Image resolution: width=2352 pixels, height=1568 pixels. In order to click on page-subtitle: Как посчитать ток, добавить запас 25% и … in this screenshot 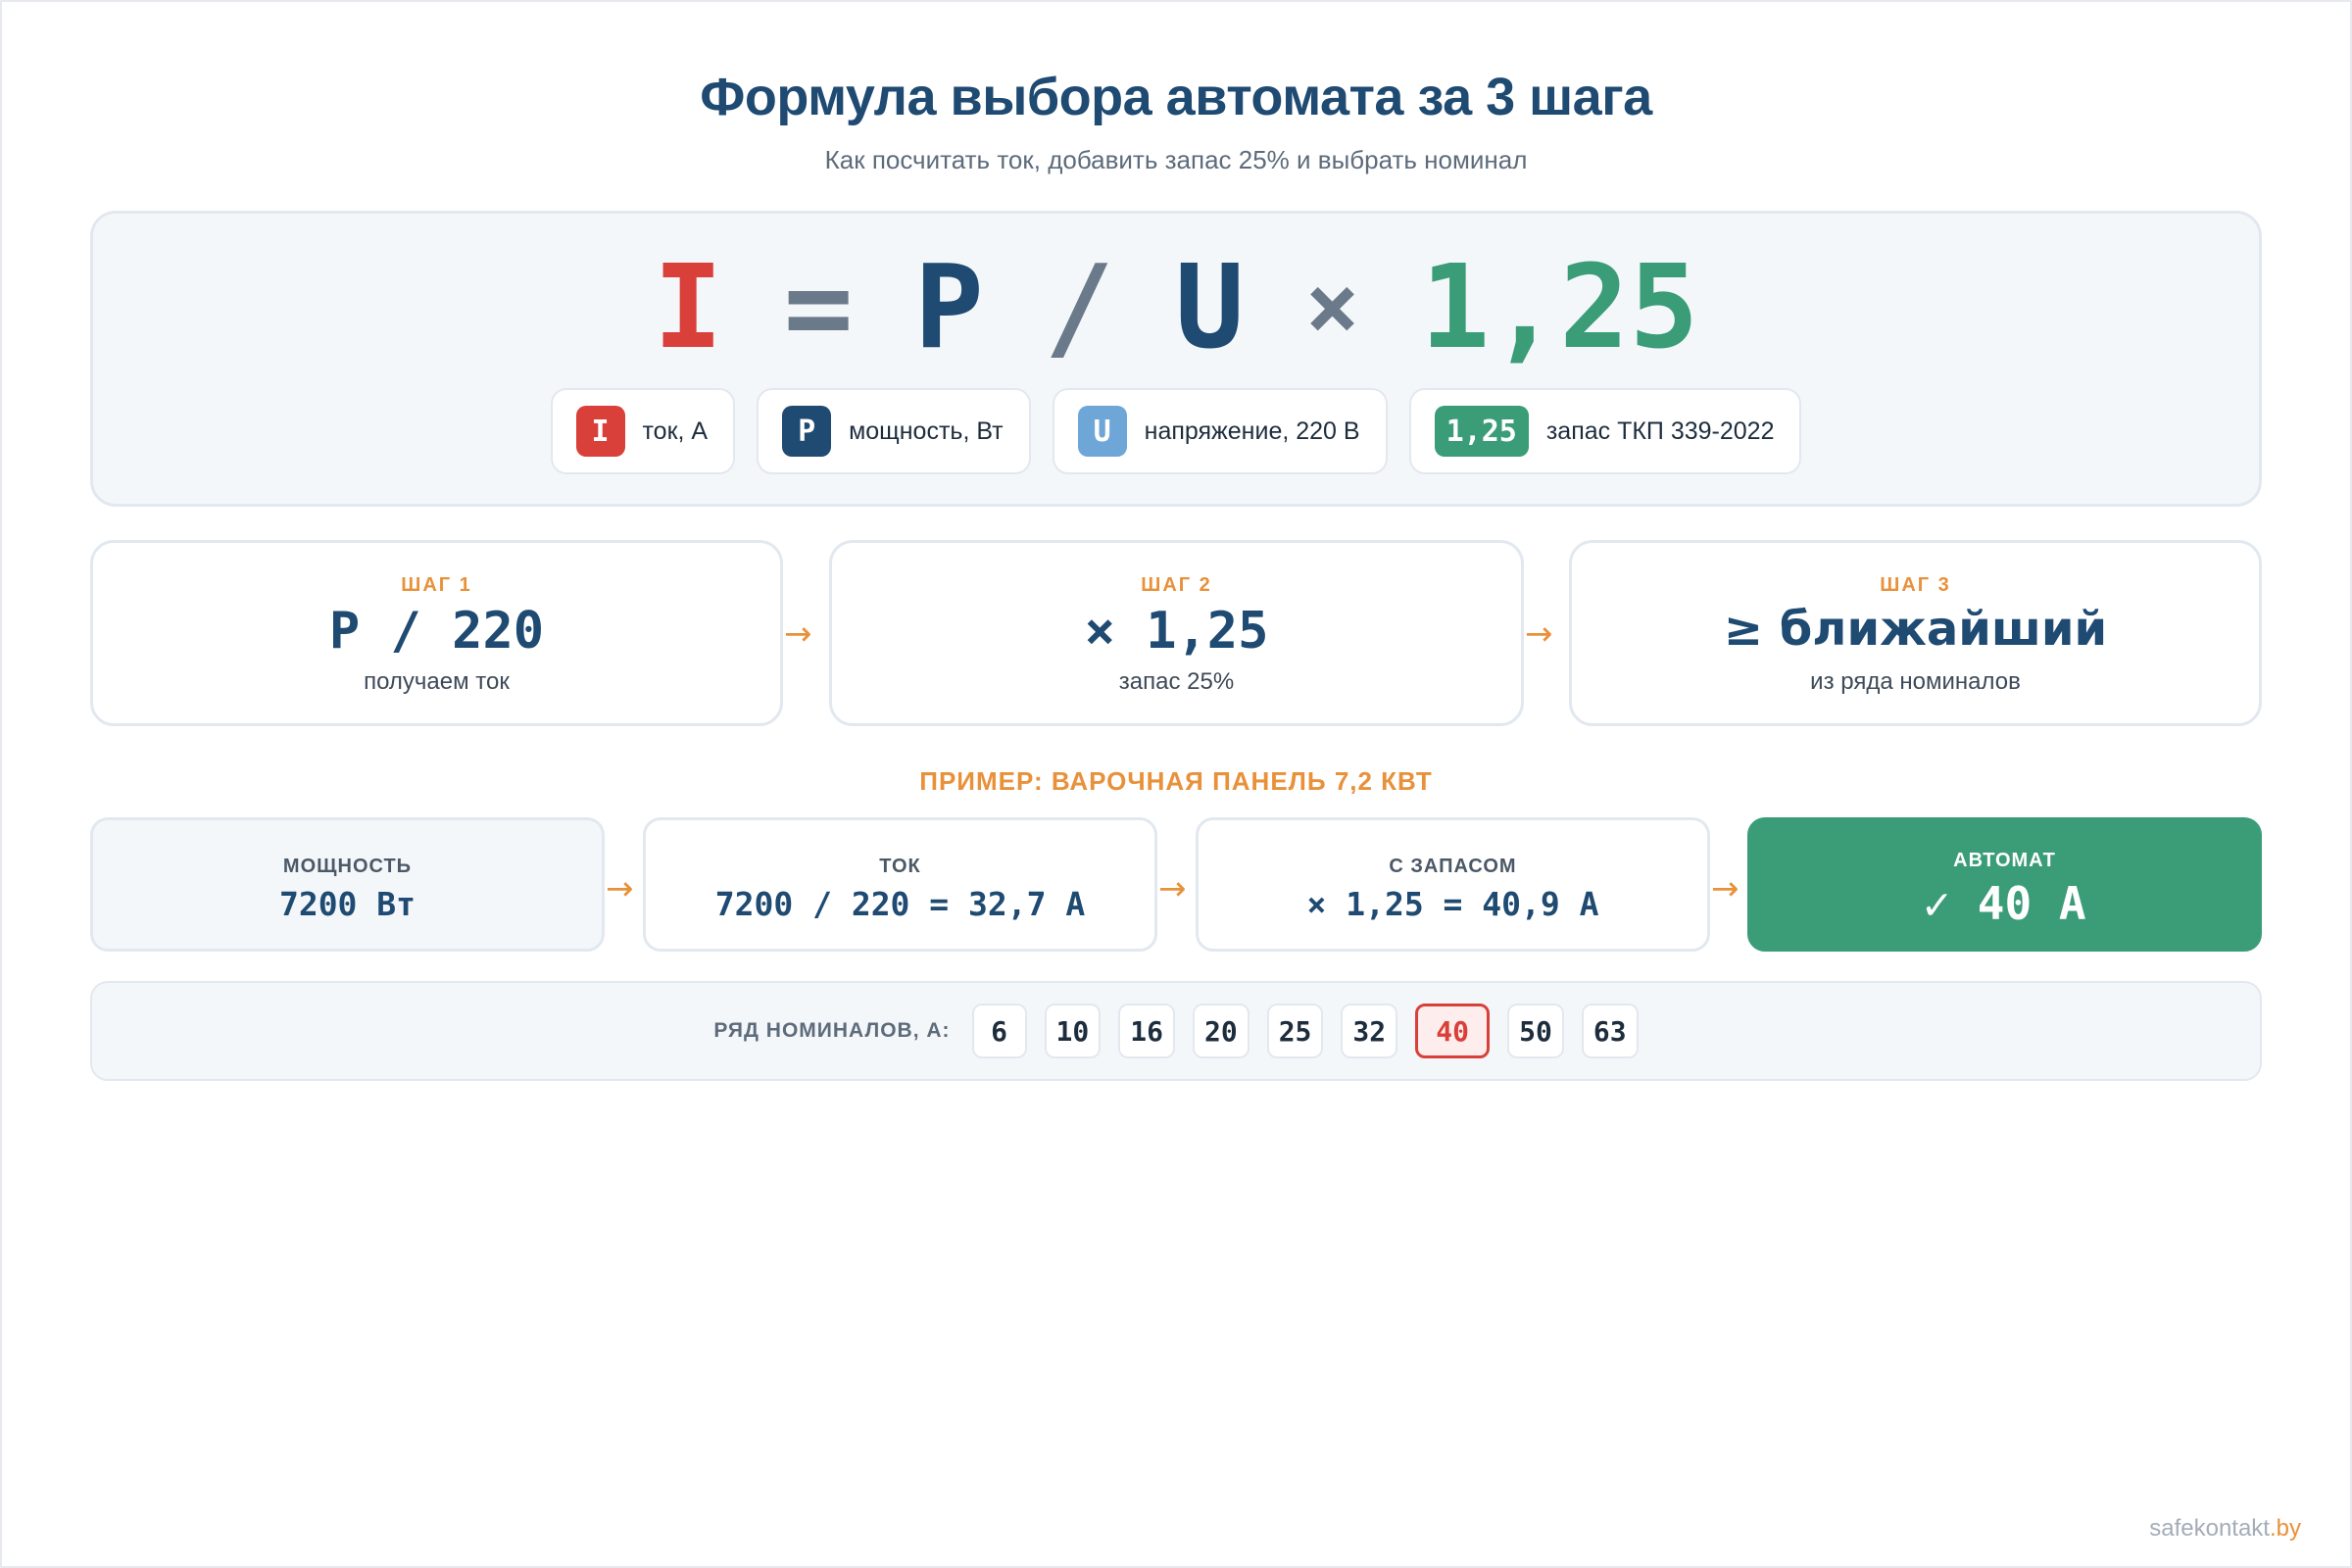, I will do `click(1176, 159)`.